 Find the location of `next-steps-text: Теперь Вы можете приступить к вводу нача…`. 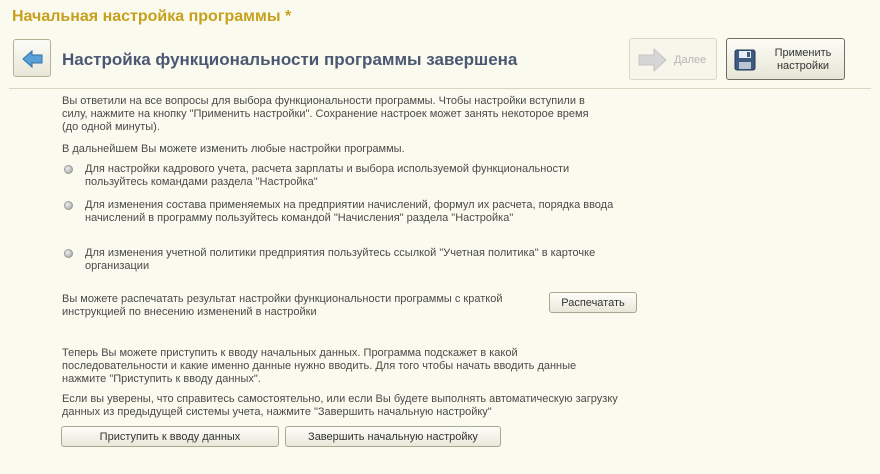

next-steps-text: Теперь Вы можете приступить к вводу нача… is located at coordinates (319, 366).